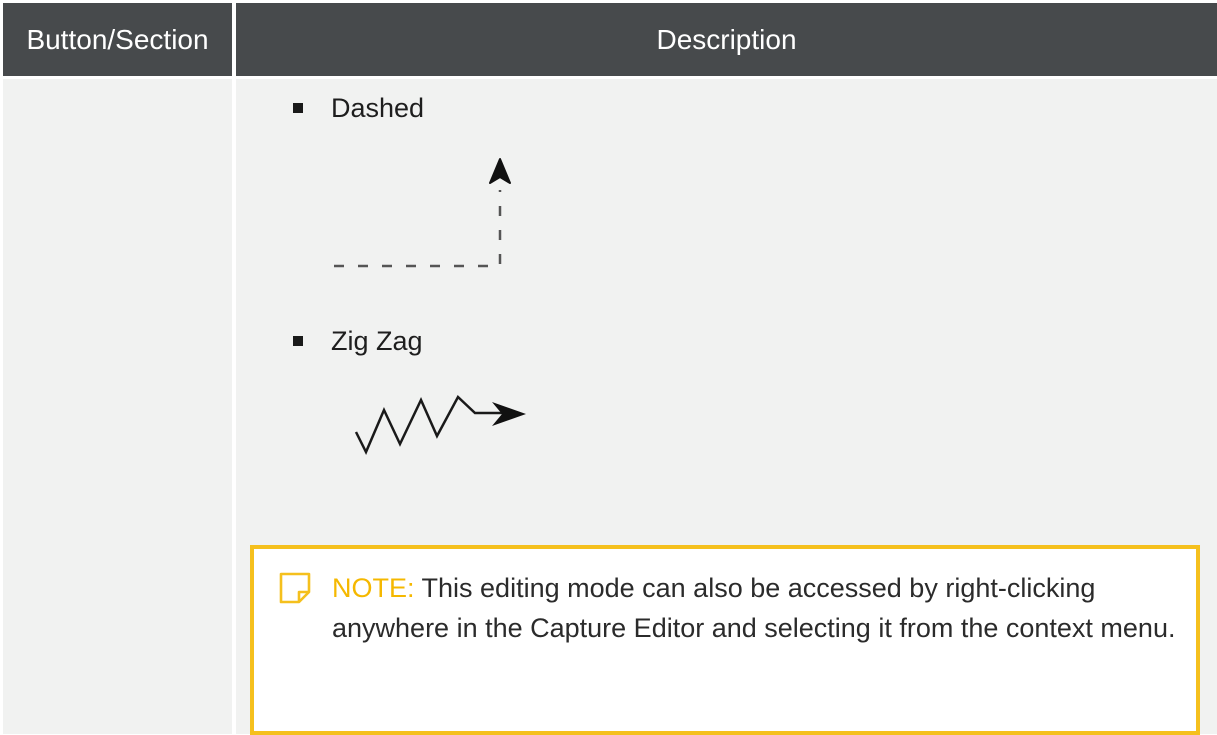 This screenshot has height=735, width=1217. Describe the element at coordinates (373, 588) in the screenshot. I see `note-label: NOTE:` at that location.